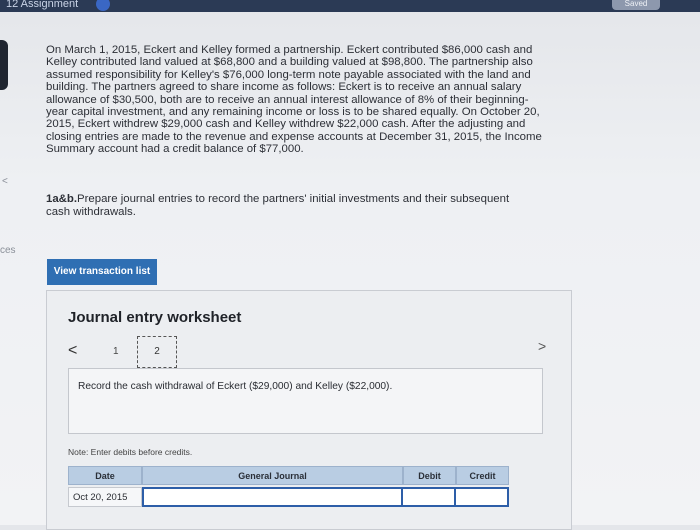  What do you see at coordinates (272, 497) in the screenshot?
I see `general-journal-input` at bounding box center [272, 497].